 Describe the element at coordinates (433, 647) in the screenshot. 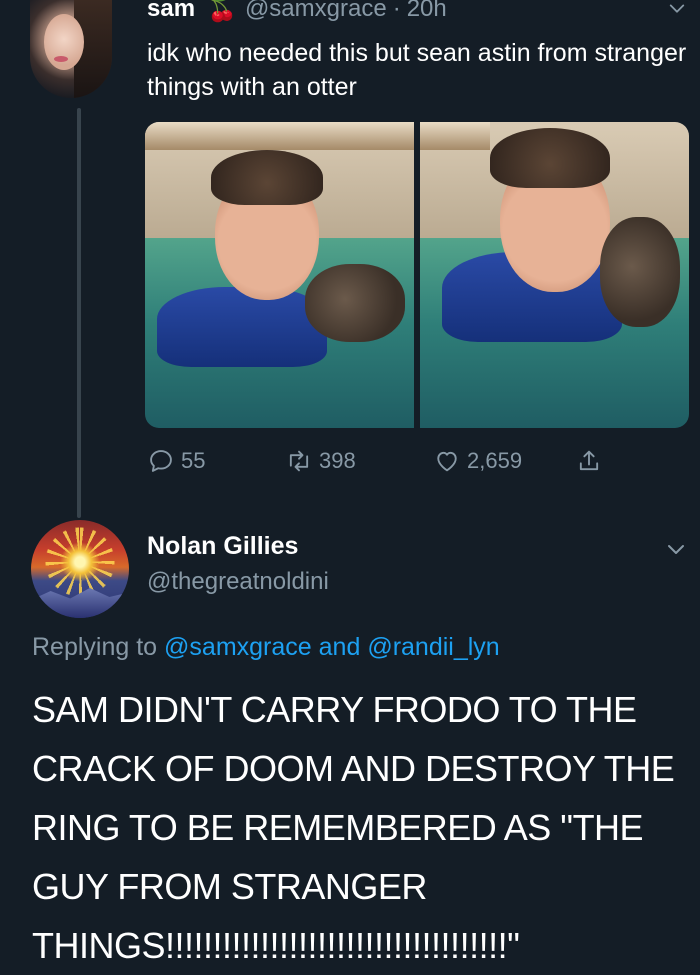

I see `mention-link: @randii_lyn` at that location.